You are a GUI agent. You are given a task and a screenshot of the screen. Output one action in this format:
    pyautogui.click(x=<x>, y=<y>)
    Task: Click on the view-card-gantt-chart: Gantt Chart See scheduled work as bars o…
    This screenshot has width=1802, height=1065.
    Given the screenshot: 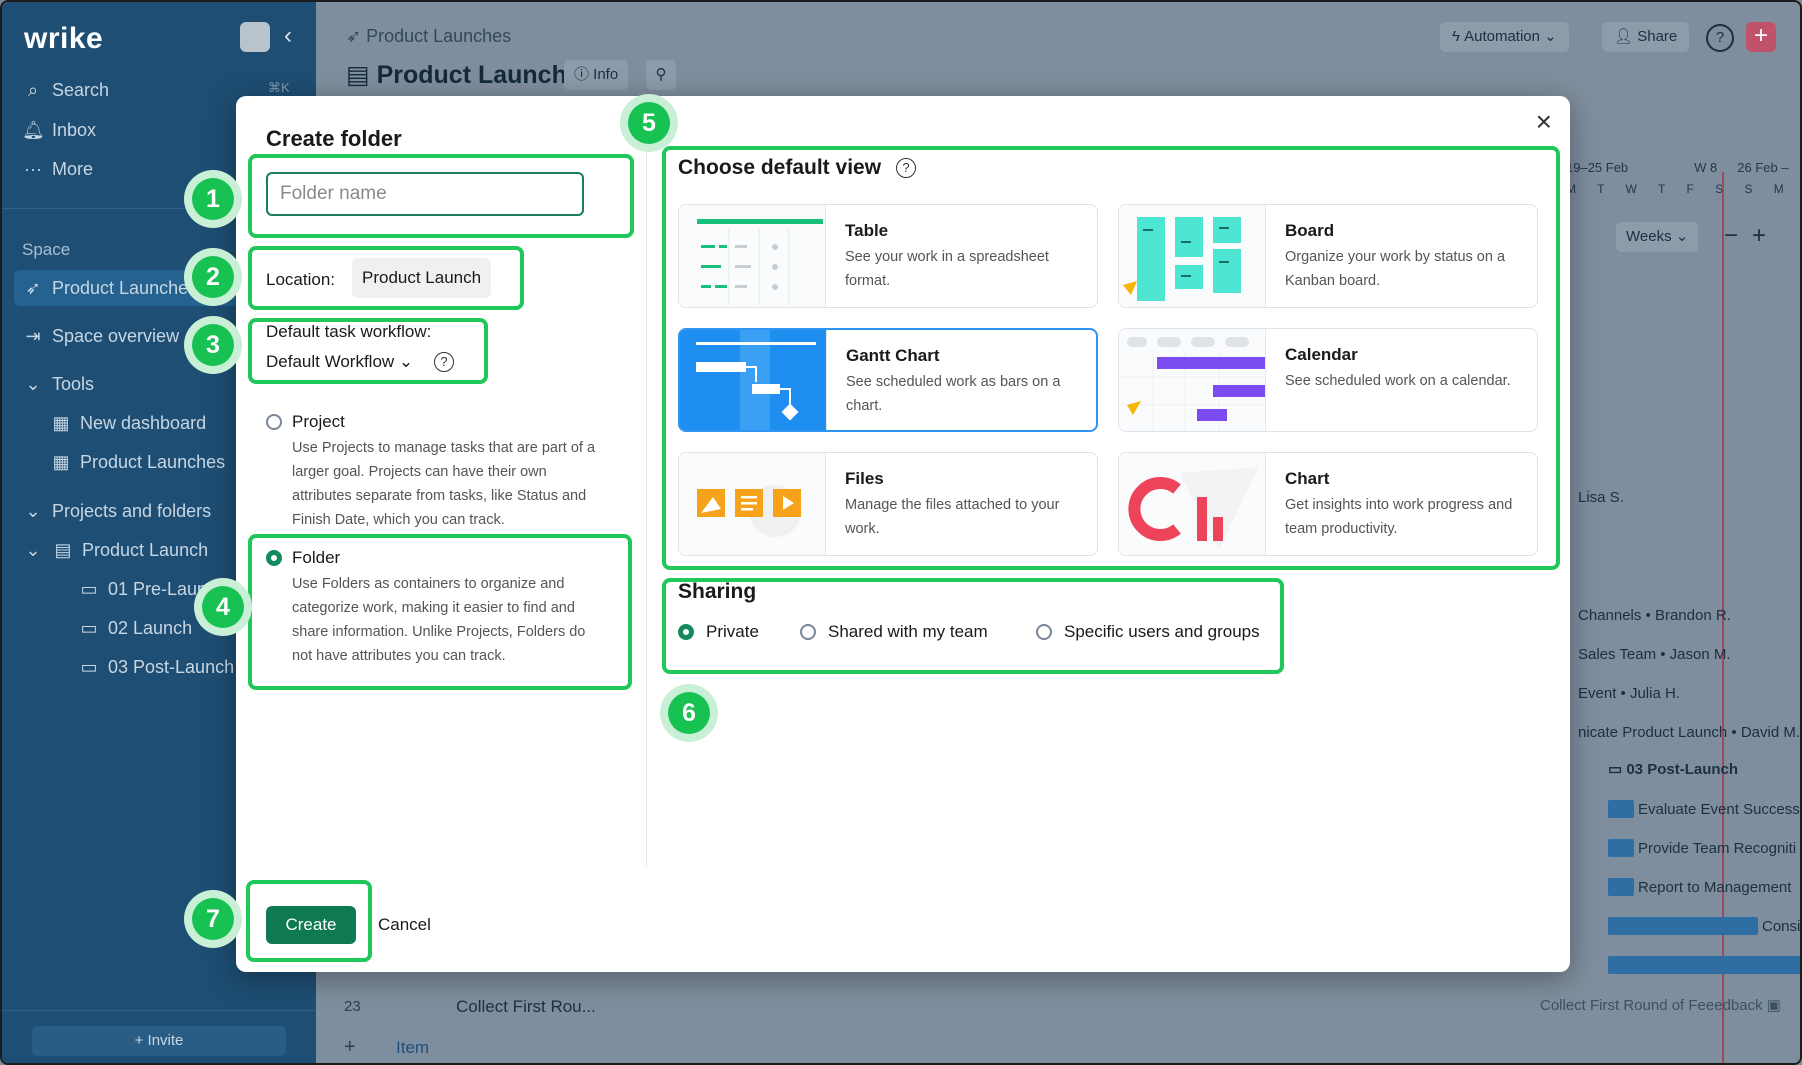 What is the action you would take?
    pyautogui.click(x=888, y=380)
    